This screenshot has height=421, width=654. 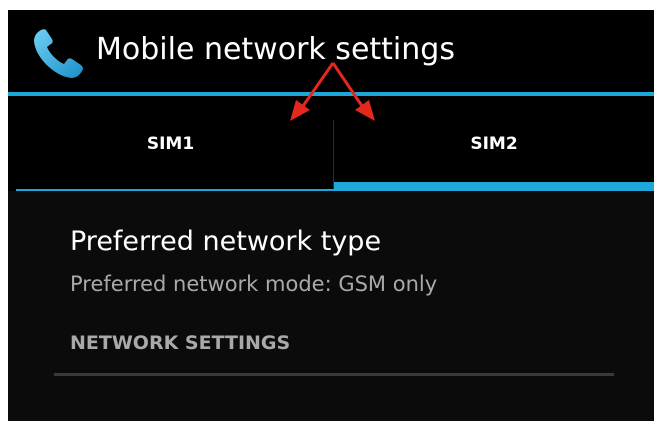 I want to click on preference-title: Preferred network type, so click(x=226, y=241).